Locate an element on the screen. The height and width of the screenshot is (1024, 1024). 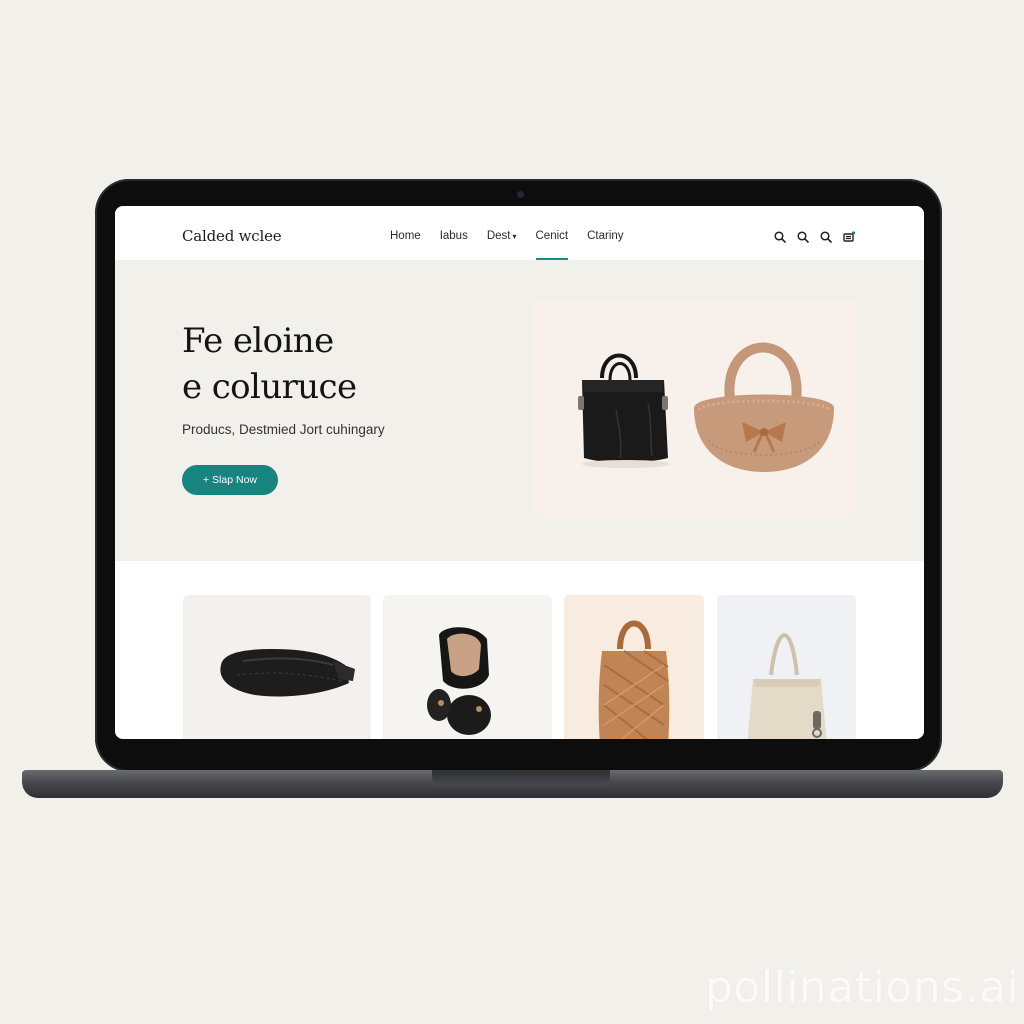
nav-label: Cenict is located at coordinates (552, 236).